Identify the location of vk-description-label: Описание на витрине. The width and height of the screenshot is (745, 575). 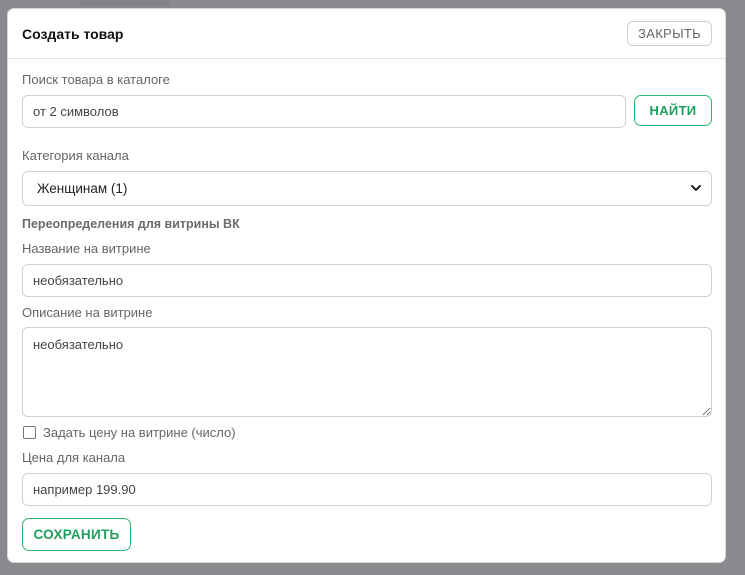
(87, 312).